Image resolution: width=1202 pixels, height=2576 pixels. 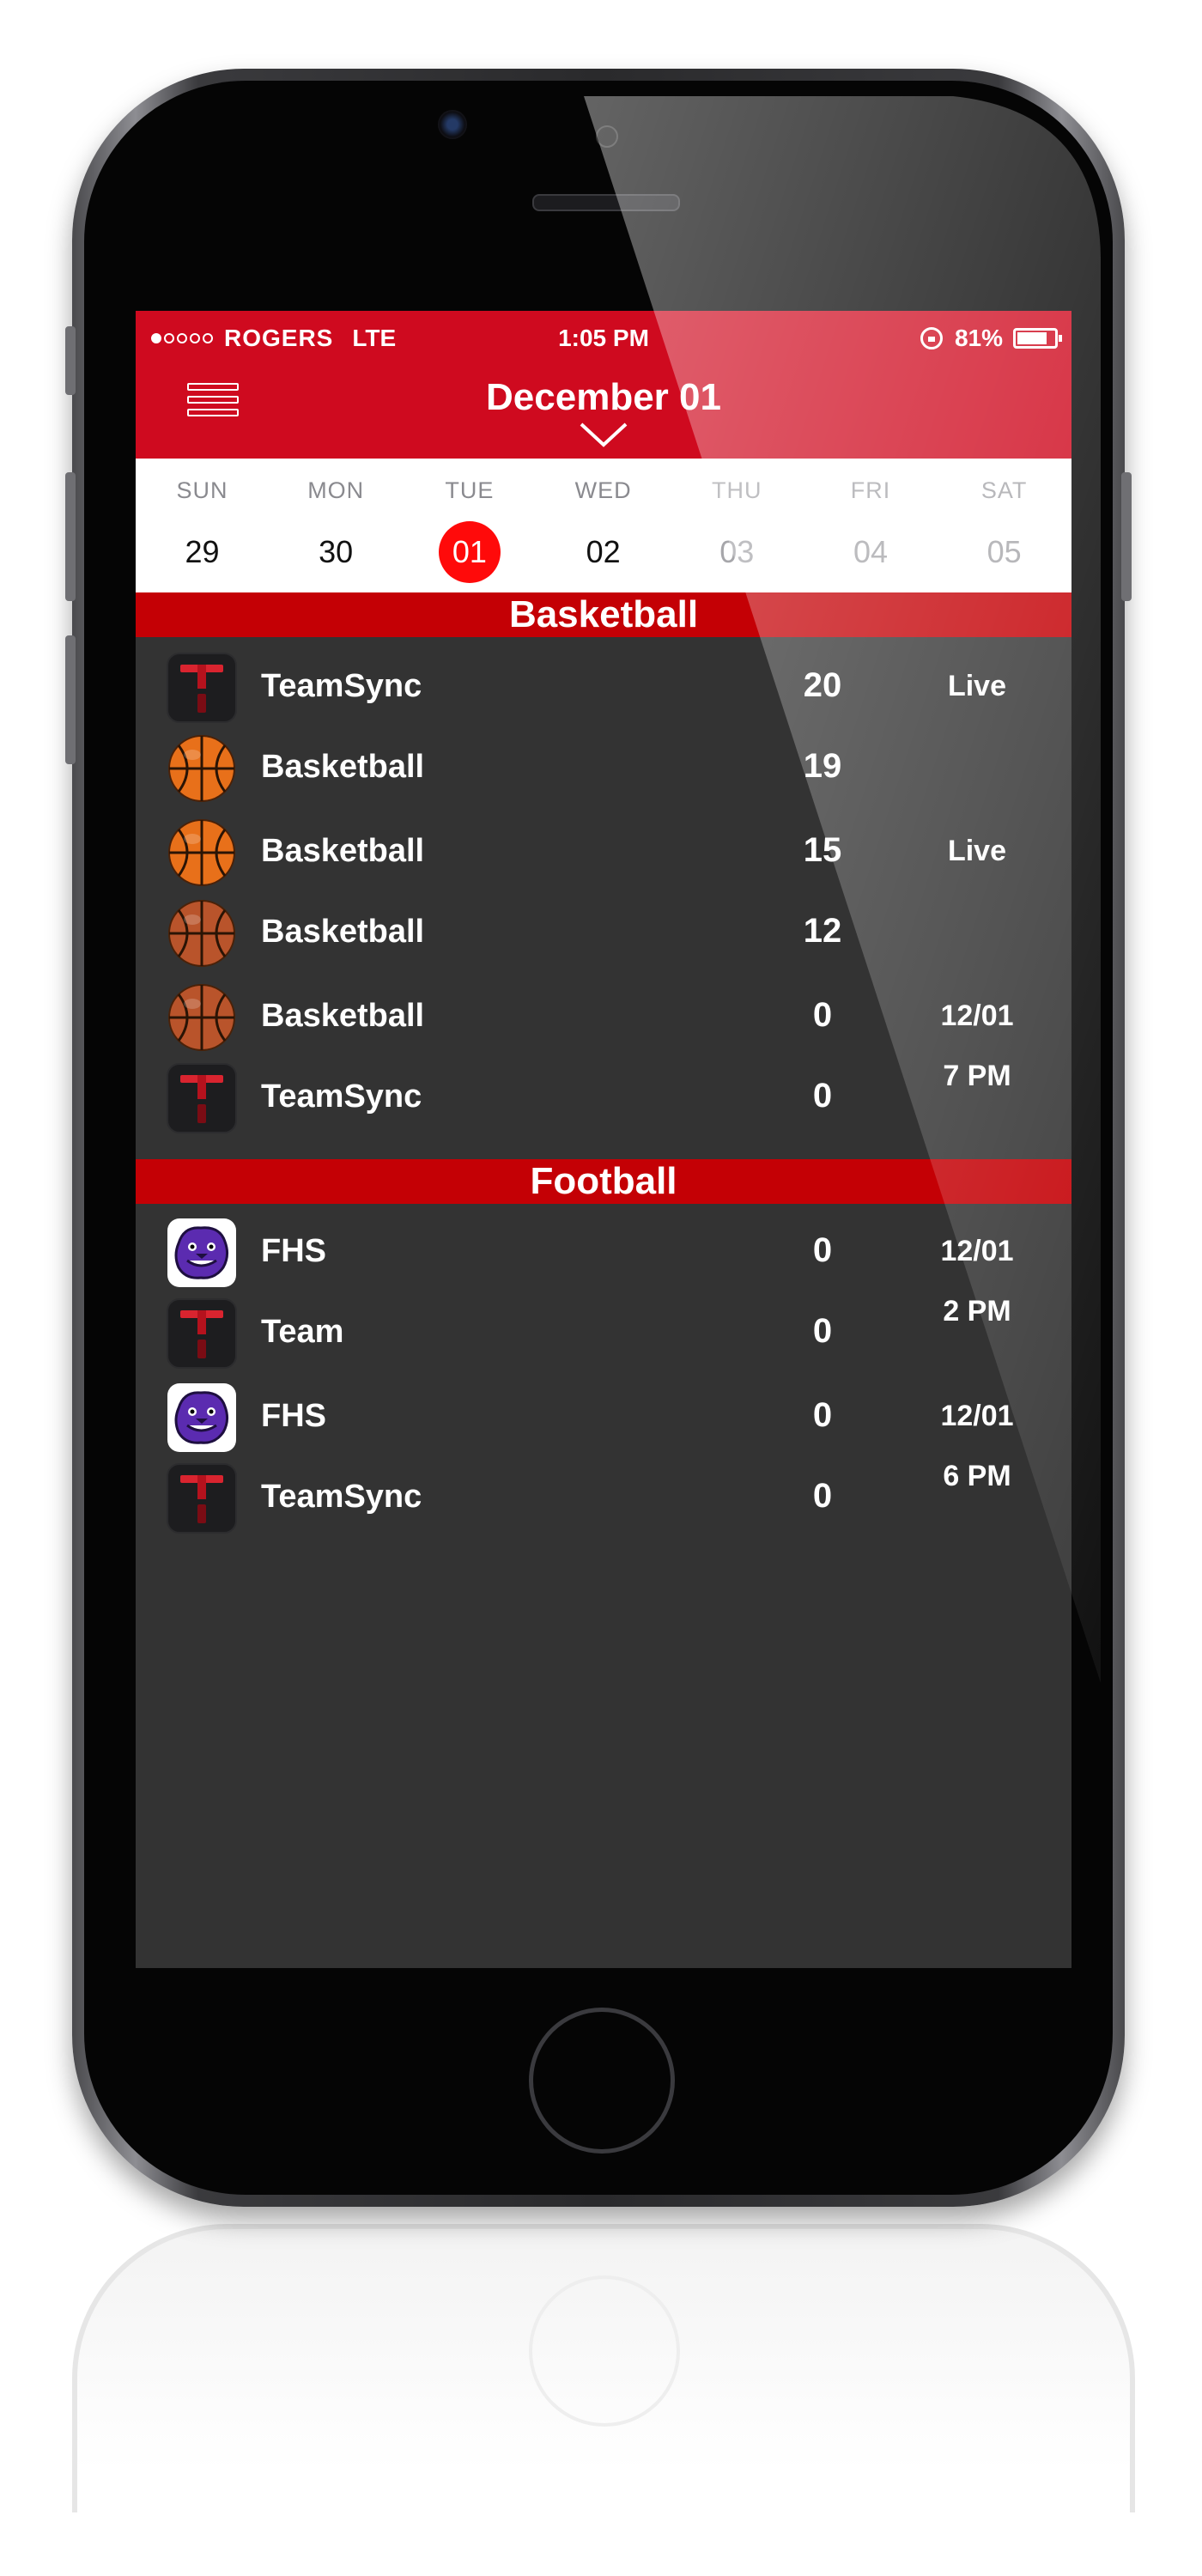 I want to click on game-team-row: TeamSync 20 Live, so click(x=603, y=687).